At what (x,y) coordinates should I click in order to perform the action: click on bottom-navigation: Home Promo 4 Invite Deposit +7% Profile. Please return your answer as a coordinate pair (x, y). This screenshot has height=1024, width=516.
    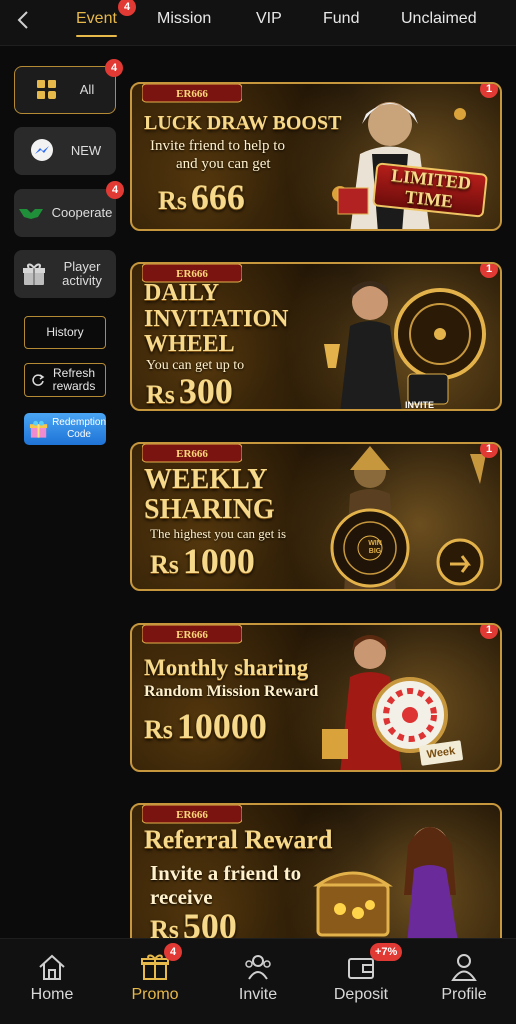
    Looking at the image, I should click on (258, 981).